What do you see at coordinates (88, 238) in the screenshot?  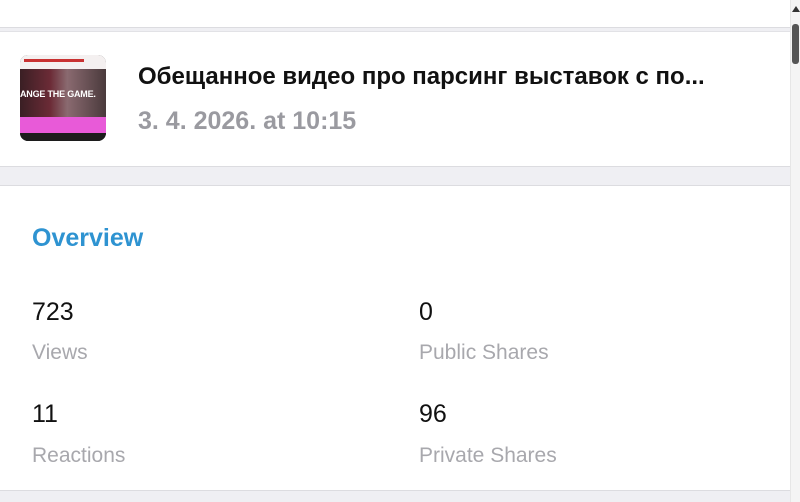 I see `overview-title: Overview` at bounding box center [88, 238].